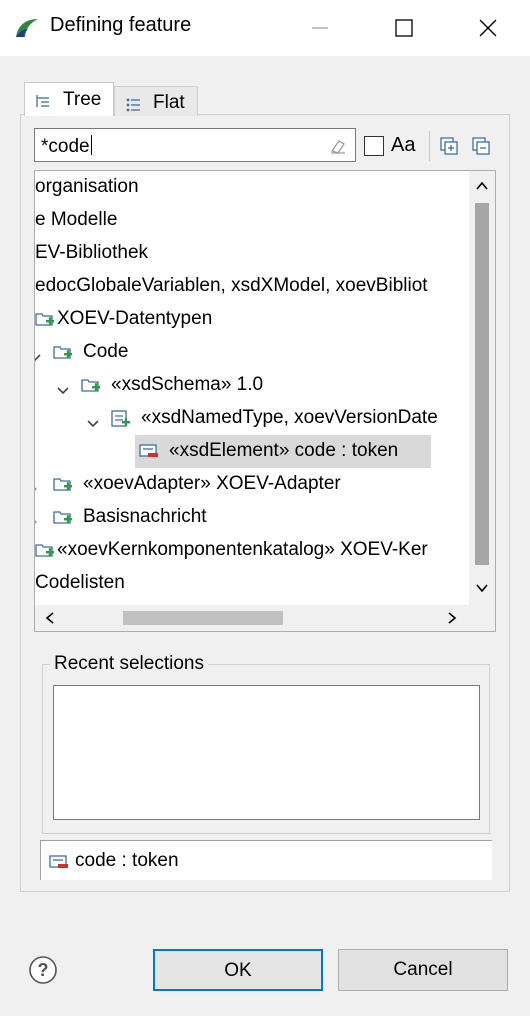 This screenshot has height=1016, width=530. What do you see at coordinates (284, 450) in the screenshot?
I see `tree-row-label: «xsdElement» code : token` at bounding box center [284, 450].